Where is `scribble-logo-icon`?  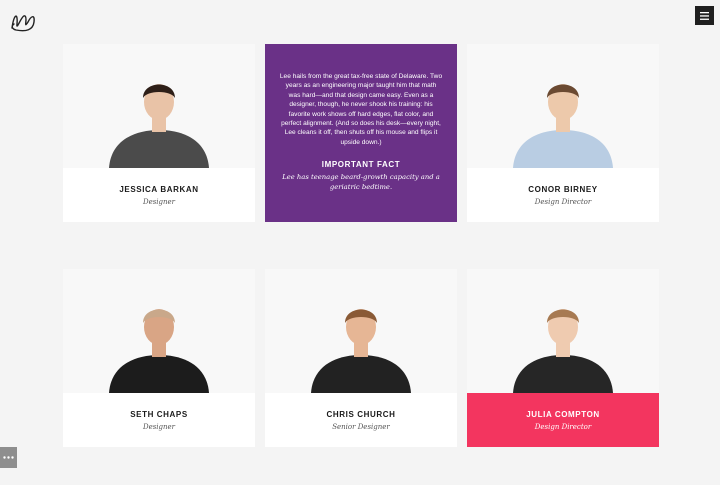 scribble-logo-icon is located at coordinates (24, 22).